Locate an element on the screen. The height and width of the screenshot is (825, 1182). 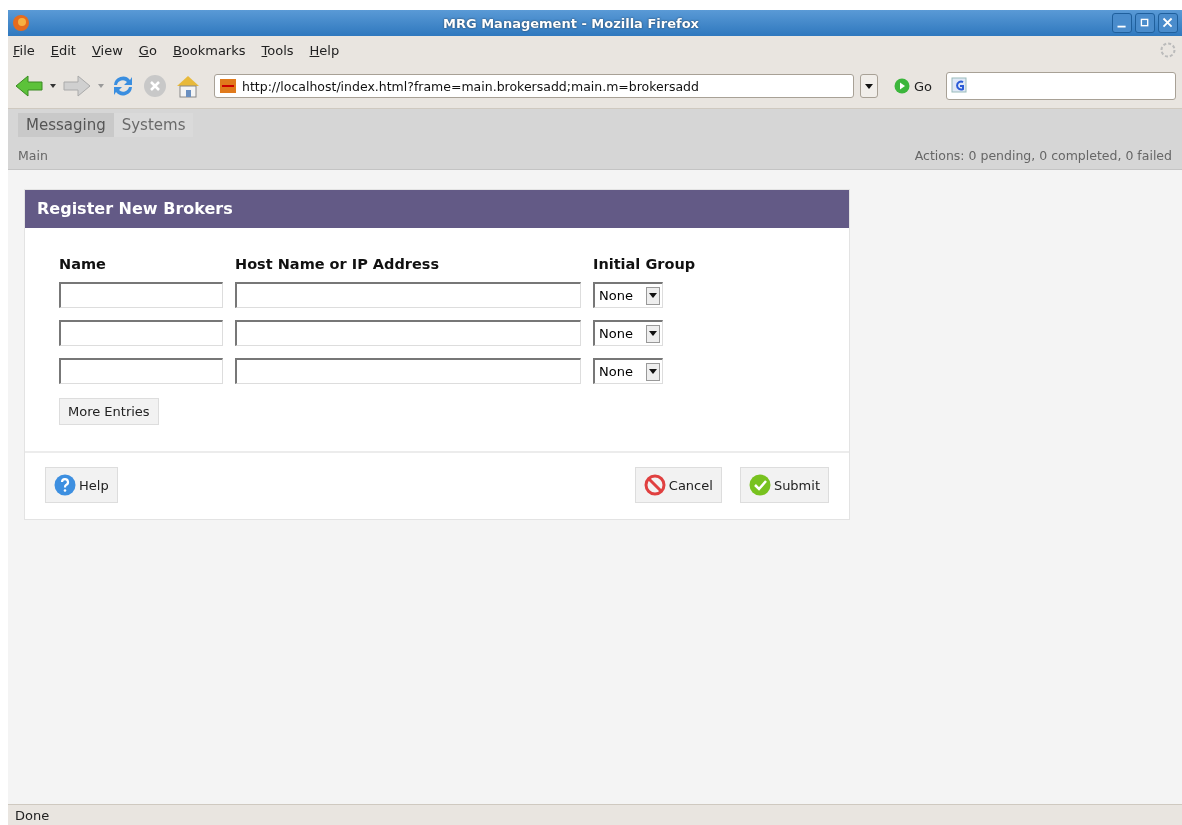
check-icon is located at coordinates (759, 485).